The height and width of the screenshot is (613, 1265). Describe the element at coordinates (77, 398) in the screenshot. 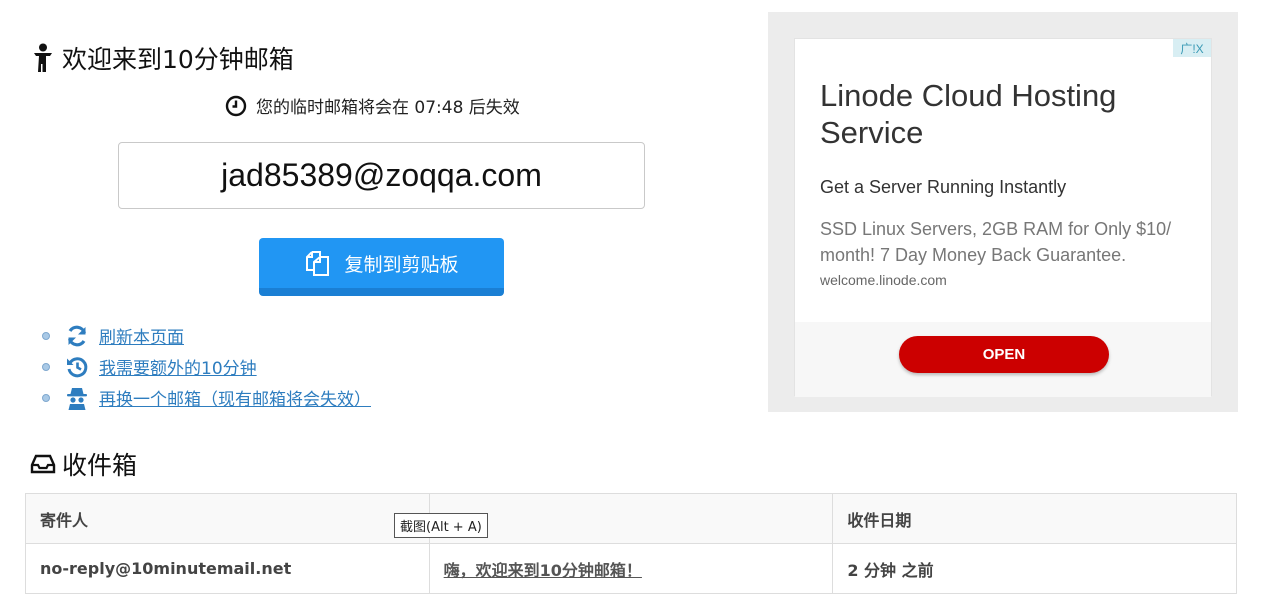

I see `incognito-icon` at that location.